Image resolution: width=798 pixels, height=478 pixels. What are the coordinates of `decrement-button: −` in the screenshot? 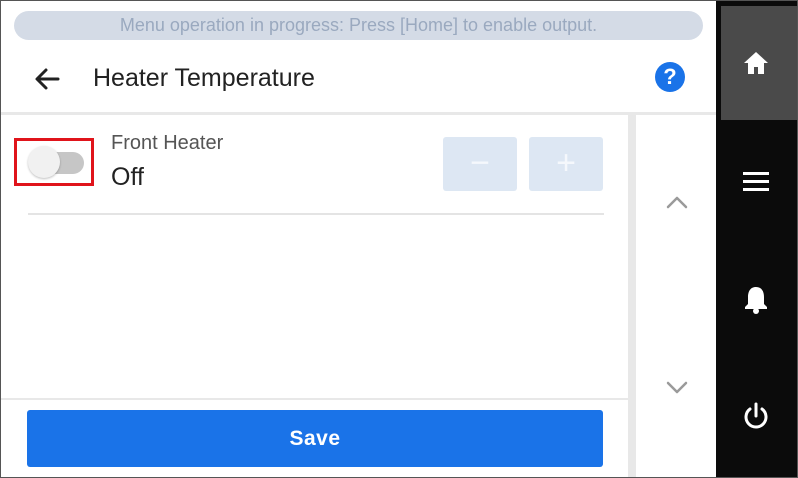 It's located at (480, 164).